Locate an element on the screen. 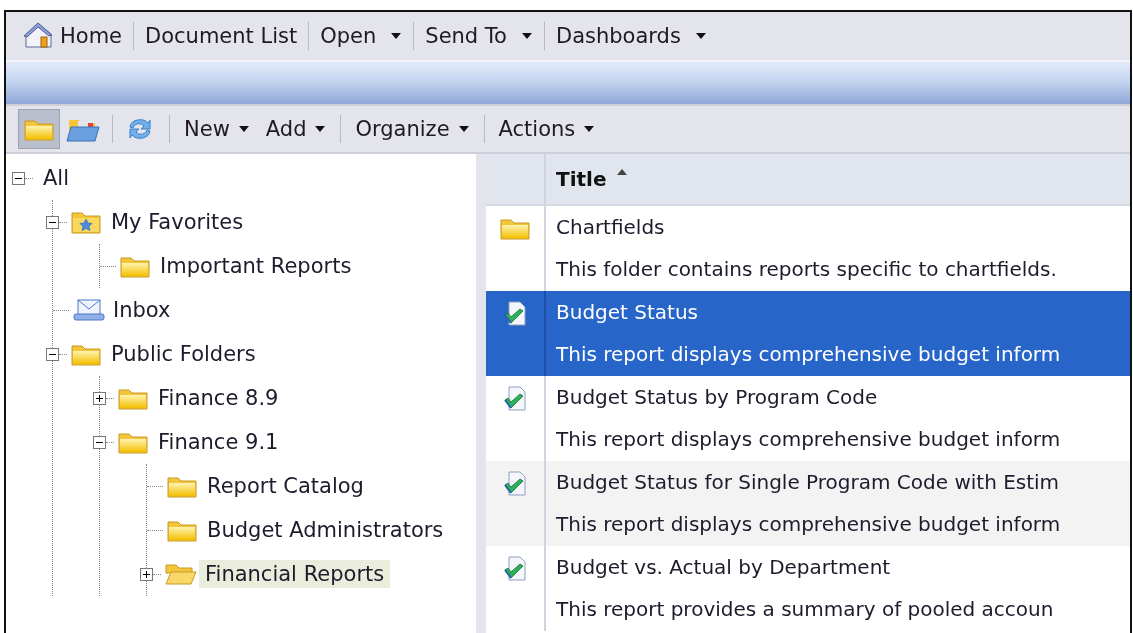  menu-button: New is located at coordinates (217, 129).